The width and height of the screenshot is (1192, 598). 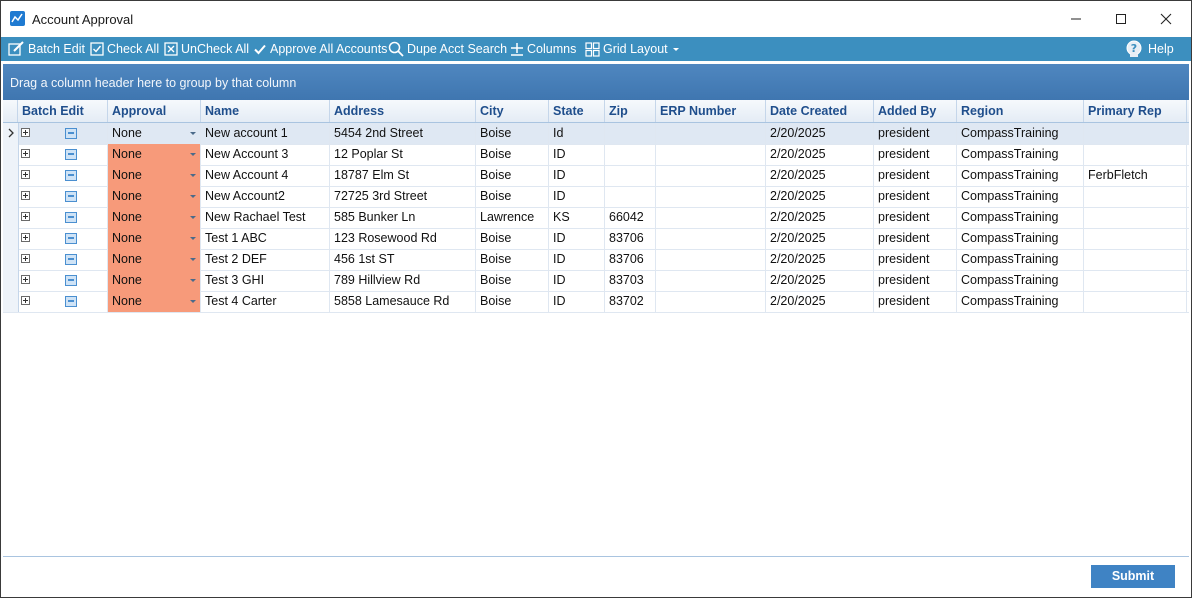 What do you see at coordinates (320, 49) in the screenshot?
I see `approve-all-button: Approve All Accounts` at bounding box center [320, 49].